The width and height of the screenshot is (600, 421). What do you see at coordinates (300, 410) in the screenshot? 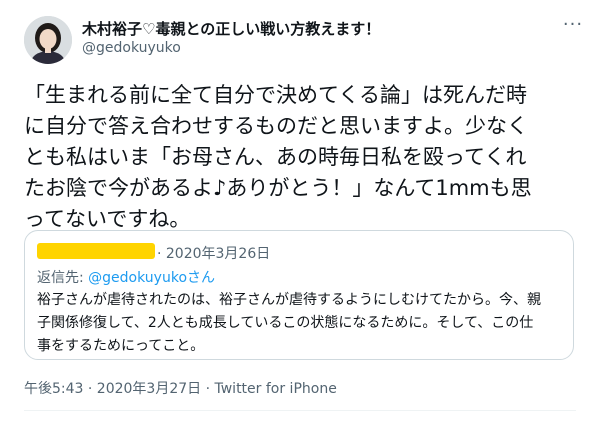
I see `divider` at bounding box center [300, 410].